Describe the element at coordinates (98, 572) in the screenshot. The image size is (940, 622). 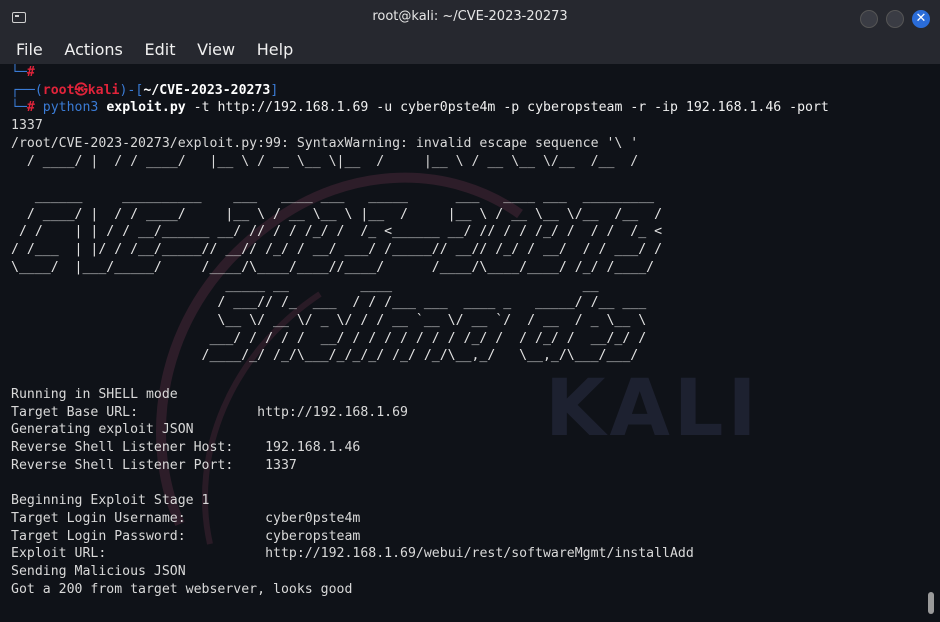
I see `out-label: Sending Malicious JSON` at that location.